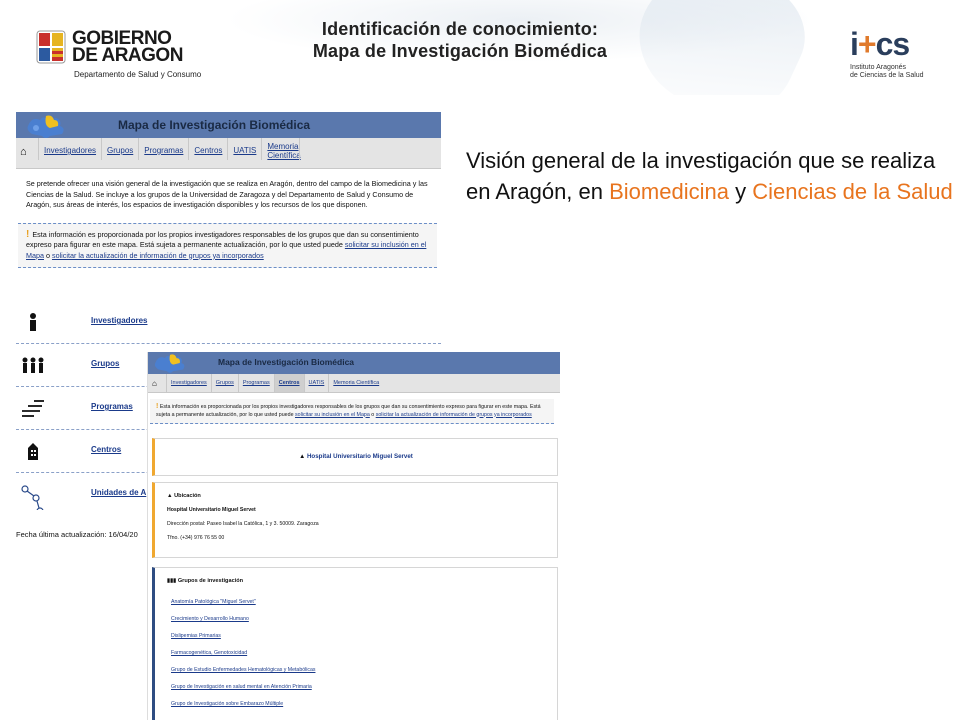 The height and width of the screenshot is (720, 960). What do you see at coordinates (370, 149) in the screenshot?
I see `nav-spacer` at bounding box center [370, 149].